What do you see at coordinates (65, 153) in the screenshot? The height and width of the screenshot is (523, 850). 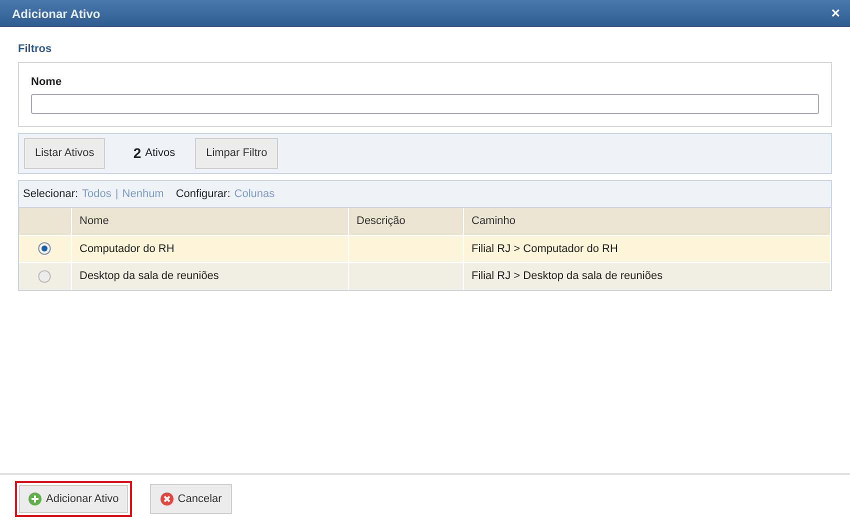 I see `list-button: Listar Ativos` at bounding box center [65, 153].